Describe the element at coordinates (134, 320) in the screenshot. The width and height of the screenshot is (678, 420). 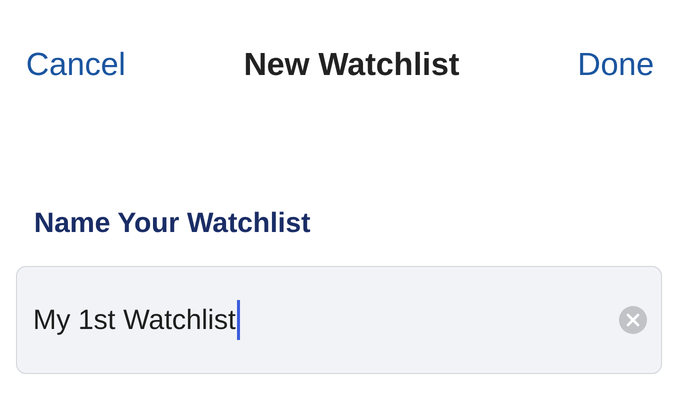
I see `field-value: My 1st Watchlist` at that location.